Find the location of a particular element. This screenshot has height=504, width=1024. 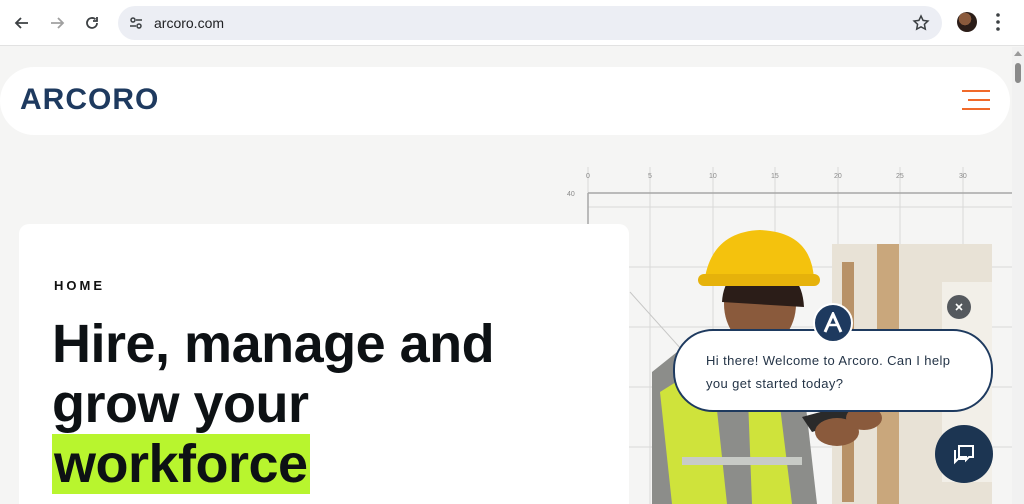

grid-tick: 40 is located at coordinates (571, 194).